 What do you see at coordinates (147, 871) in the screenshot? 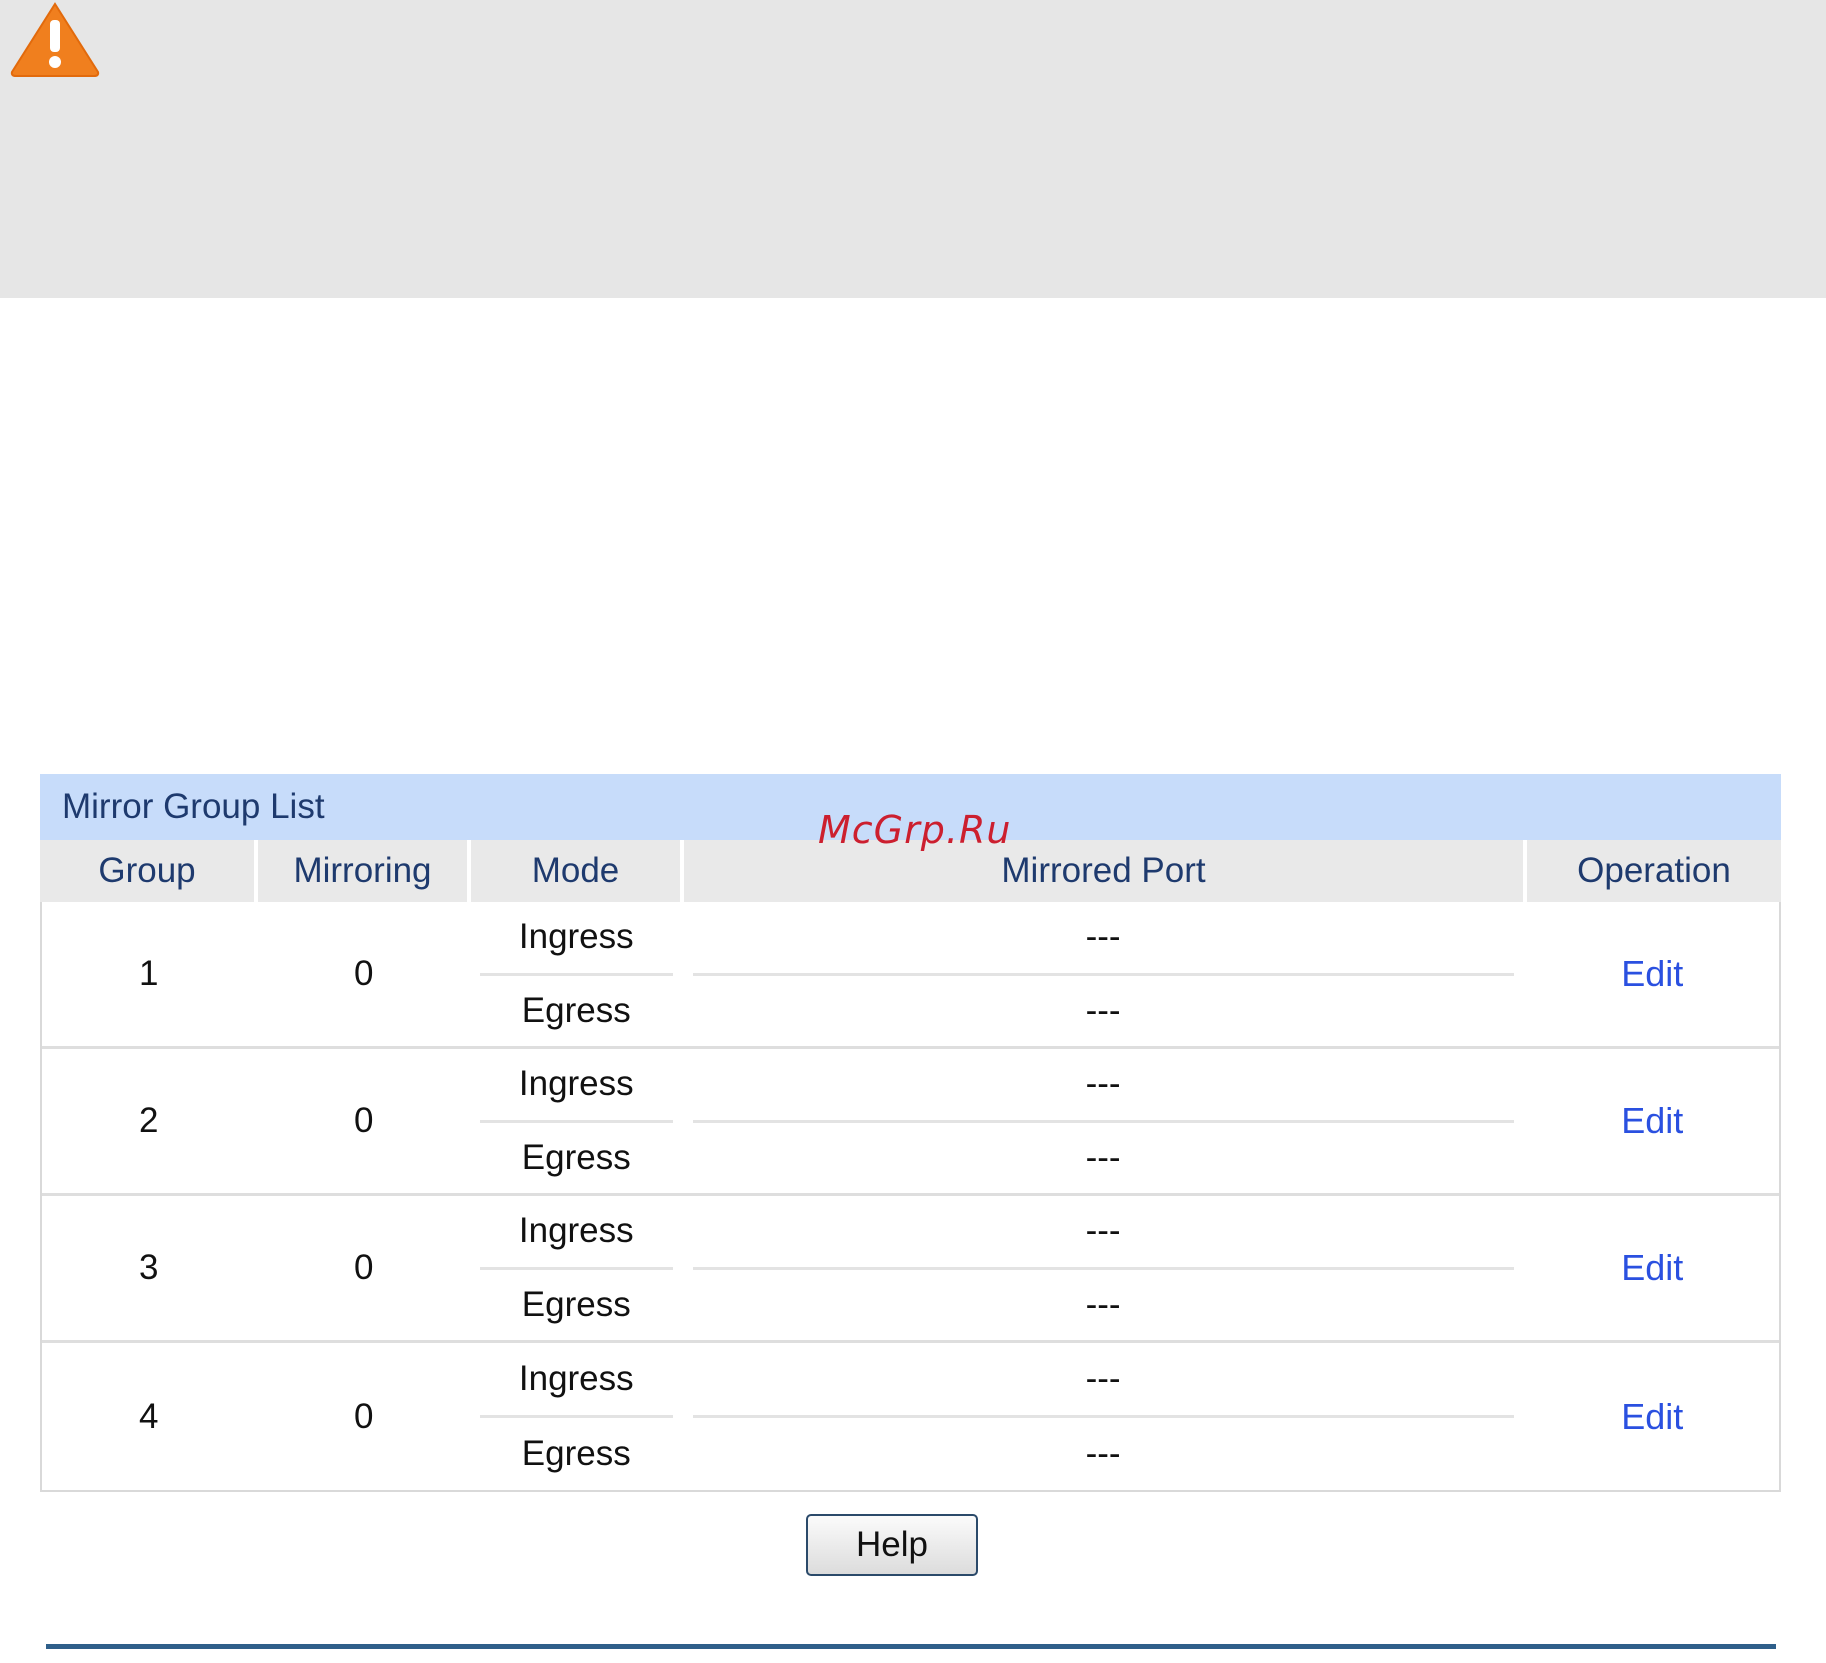
I see `header-group: Group` at bounding box center [147, 871].